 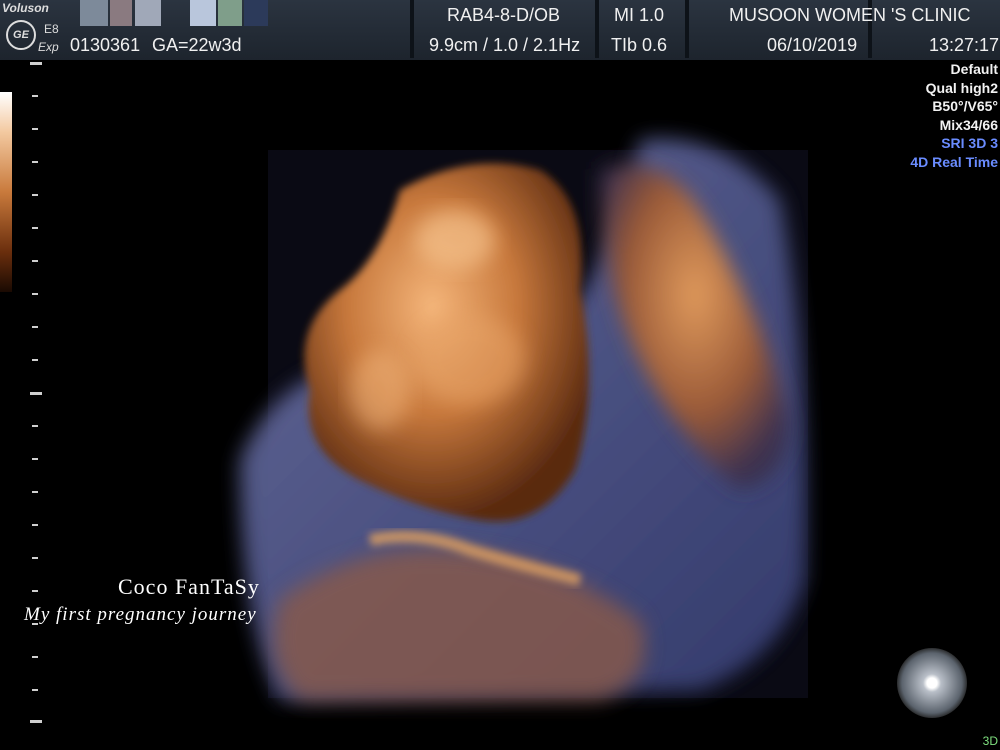 What do you see at coordinates (974, 69) in the screenshot?
I see `setting-line: Default` at bounding box center [974, 69].